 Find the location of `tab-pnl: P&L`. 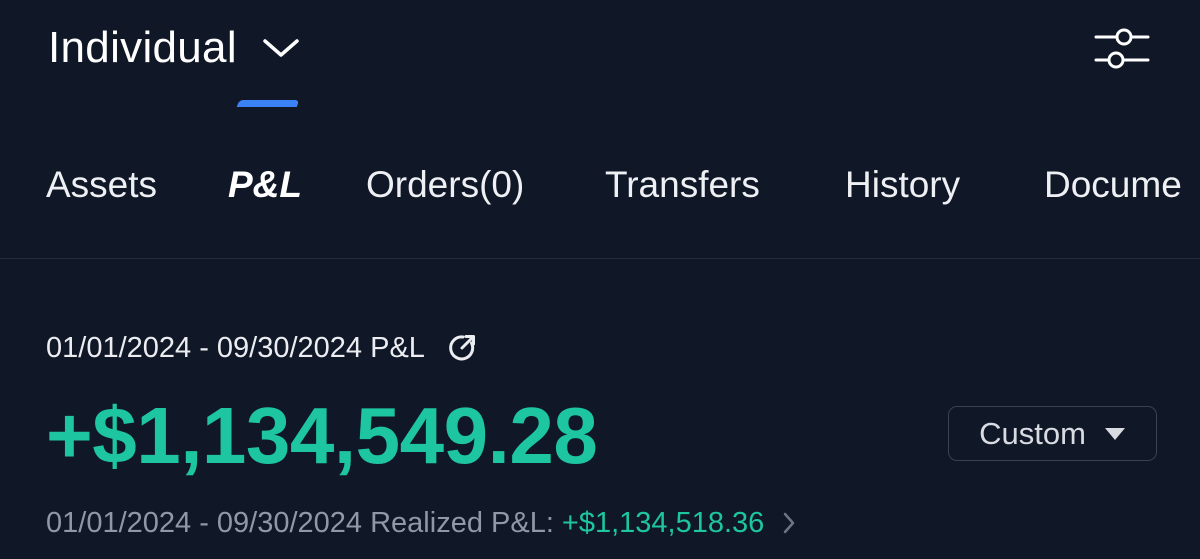

tab-pnl: P&L is located at coordinates (265, 185).